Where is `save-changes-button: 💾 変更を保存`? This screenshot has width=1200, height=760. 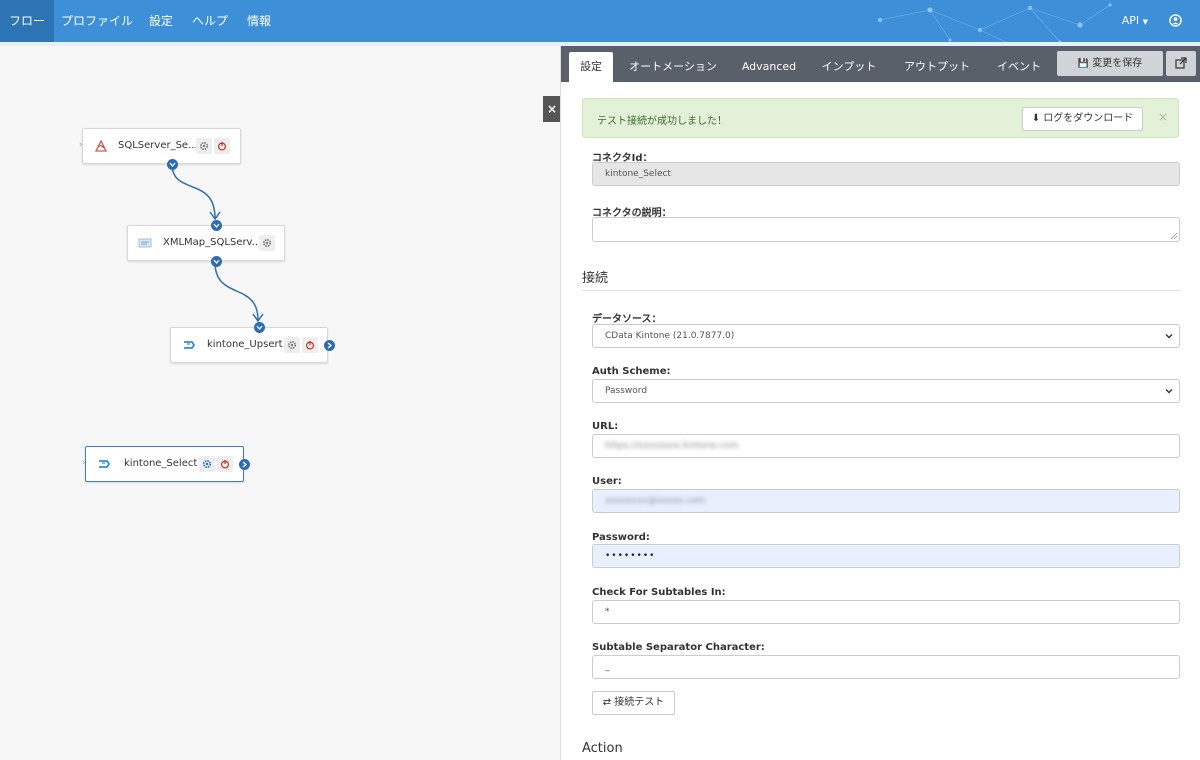 save-changes-button: 💾 変更を保存 is located at coordinates (1110, 63).